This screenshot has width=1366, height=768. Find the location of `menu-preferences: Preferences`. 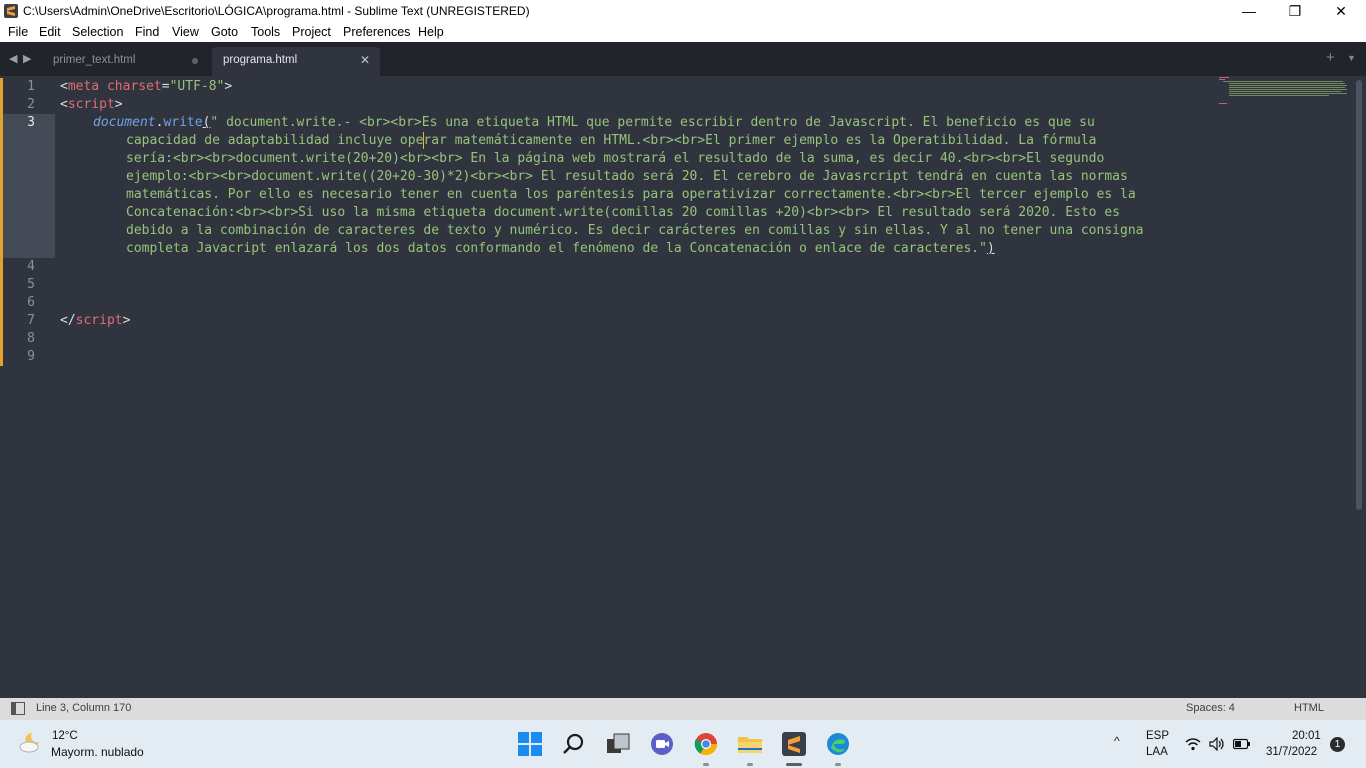

menu-preferences: Preferences is located at coordinates (376, 32).